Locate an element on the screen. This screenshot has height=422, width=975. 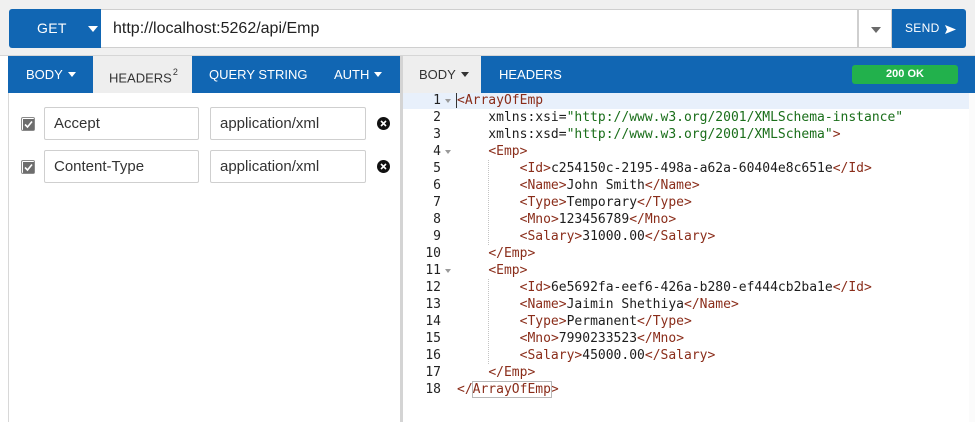
code-line: <Mno>7990233523</Mno> is located at coordinates (602, 338).